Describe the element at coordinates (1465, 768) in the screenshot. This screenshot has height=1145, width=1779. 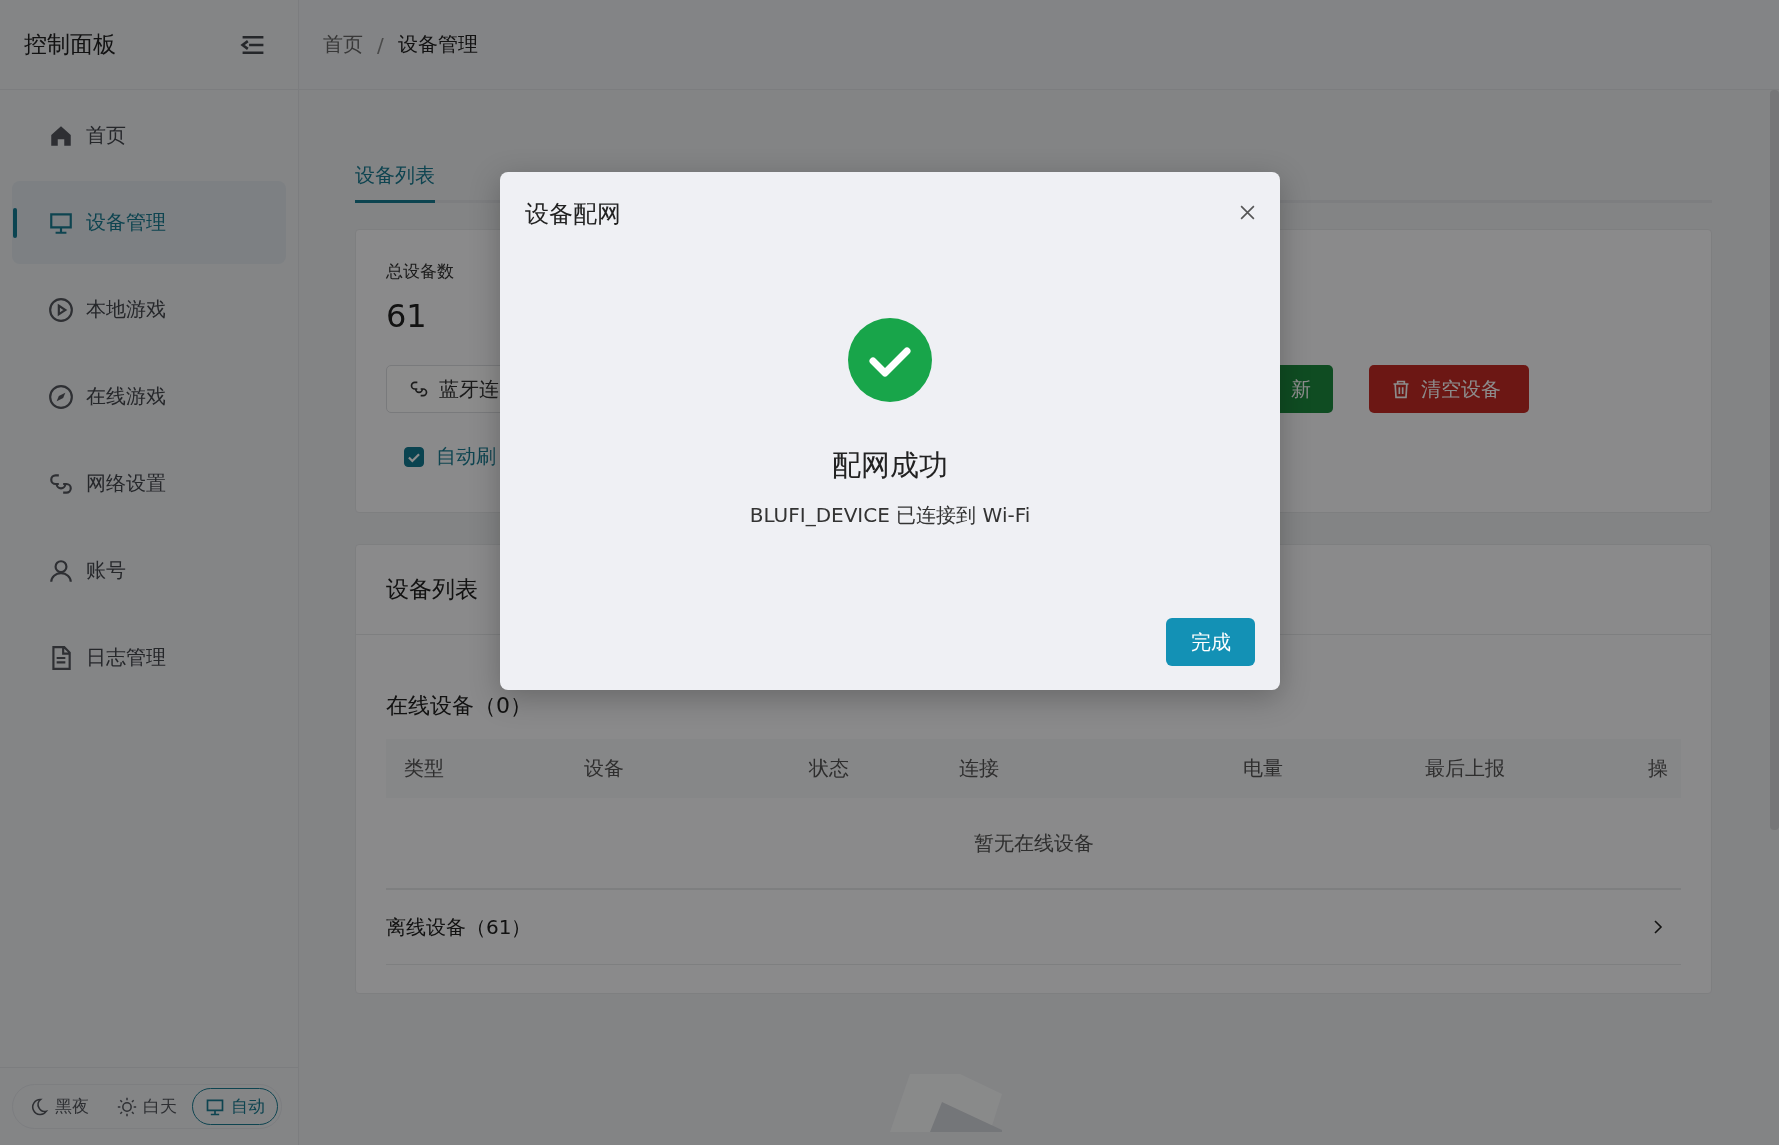
I see `column-header: 最后上报` at that location.